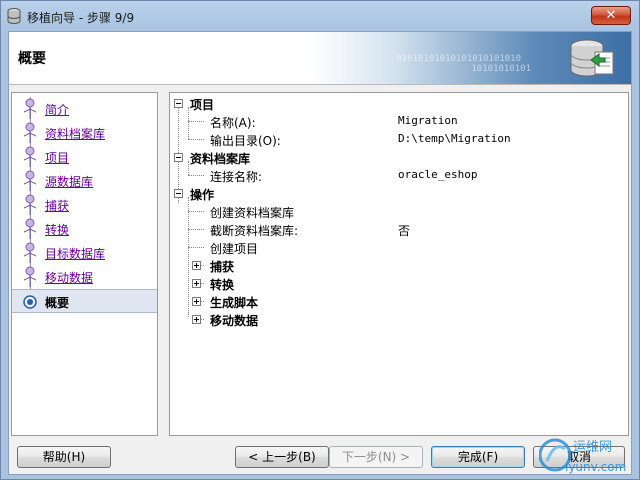 The height and width of the screenshot is (480, 640). What do you see at coordinates (344, 176) in the screenshot?
I see `tree-leaf-connection-name: 连接名称: oracle_eshop` at bounding box center [344, 176].